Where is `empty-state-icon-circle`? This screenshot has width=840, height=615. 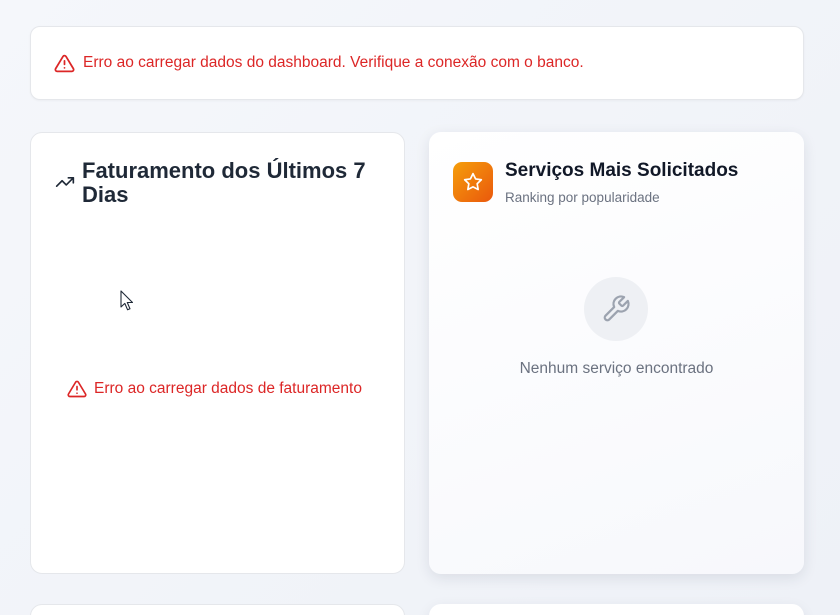
empty-state-icon-circle is located at coordinates (616, 309).